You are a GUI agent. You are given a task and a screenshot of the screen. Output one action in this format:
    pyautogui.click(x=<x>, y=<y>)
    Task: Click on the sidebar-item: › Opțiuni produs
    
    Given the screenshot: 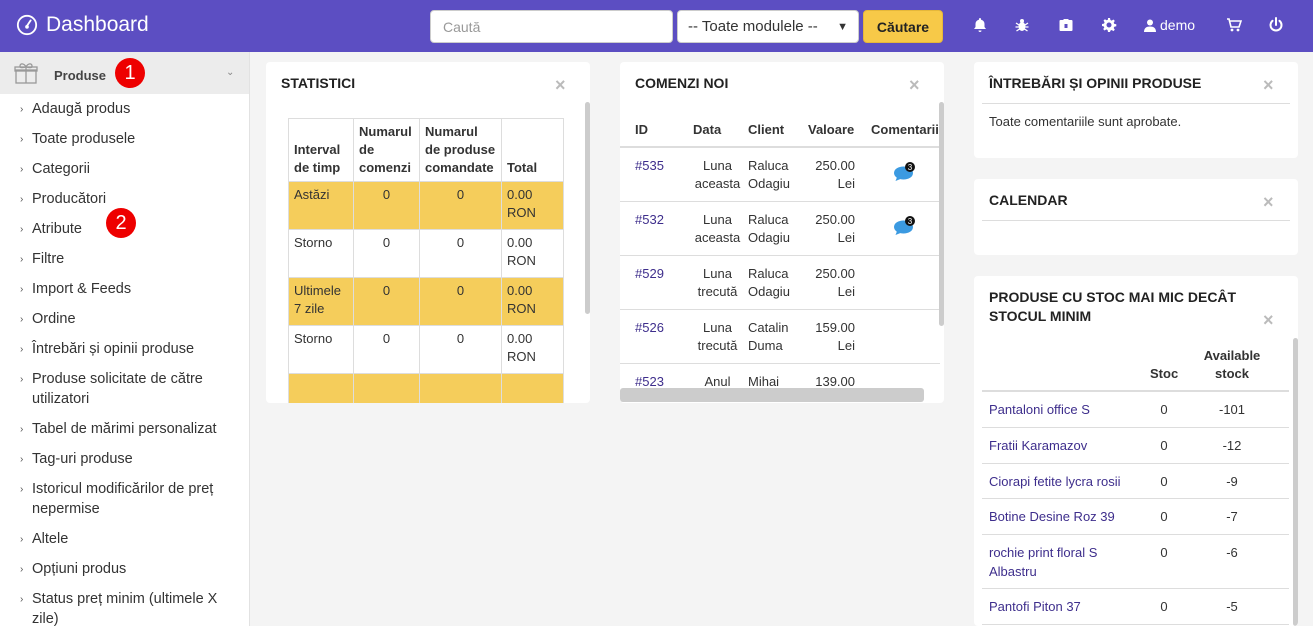 What is the action you would take?
    pyautogui.click(x=132, y=569)
    